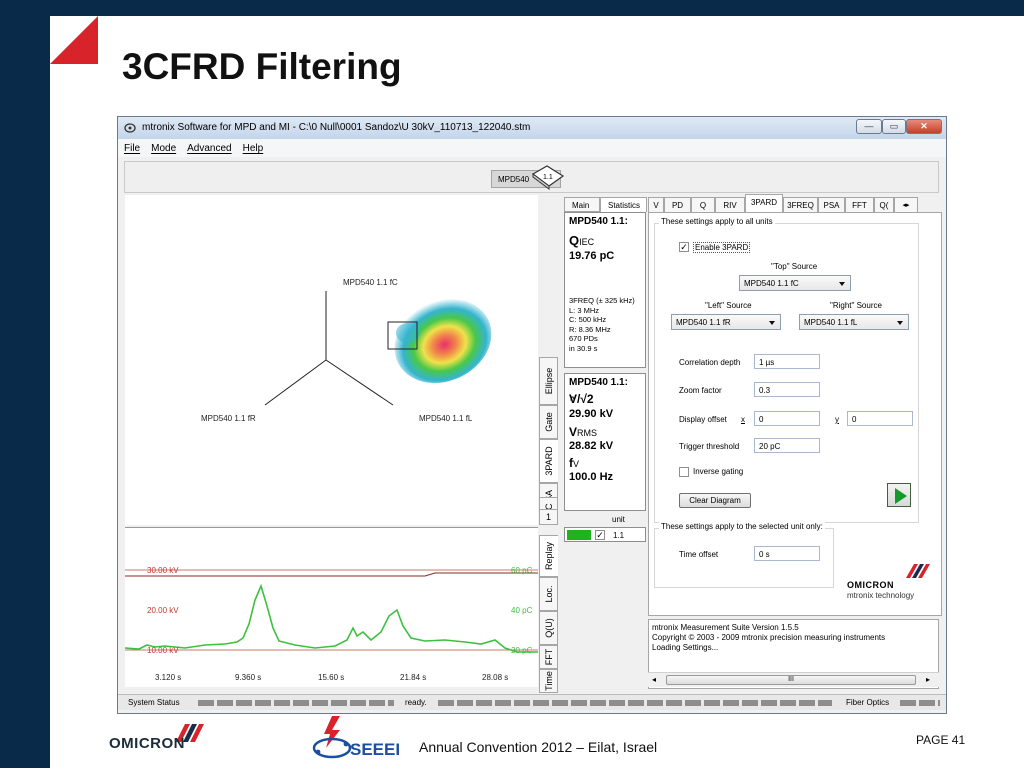 The height and width of the screenshot is (768, 1024). What do you see at coordinates (331, 574) in the screenshot?
I see `voltage-trace` at bounding box center [331, 574].